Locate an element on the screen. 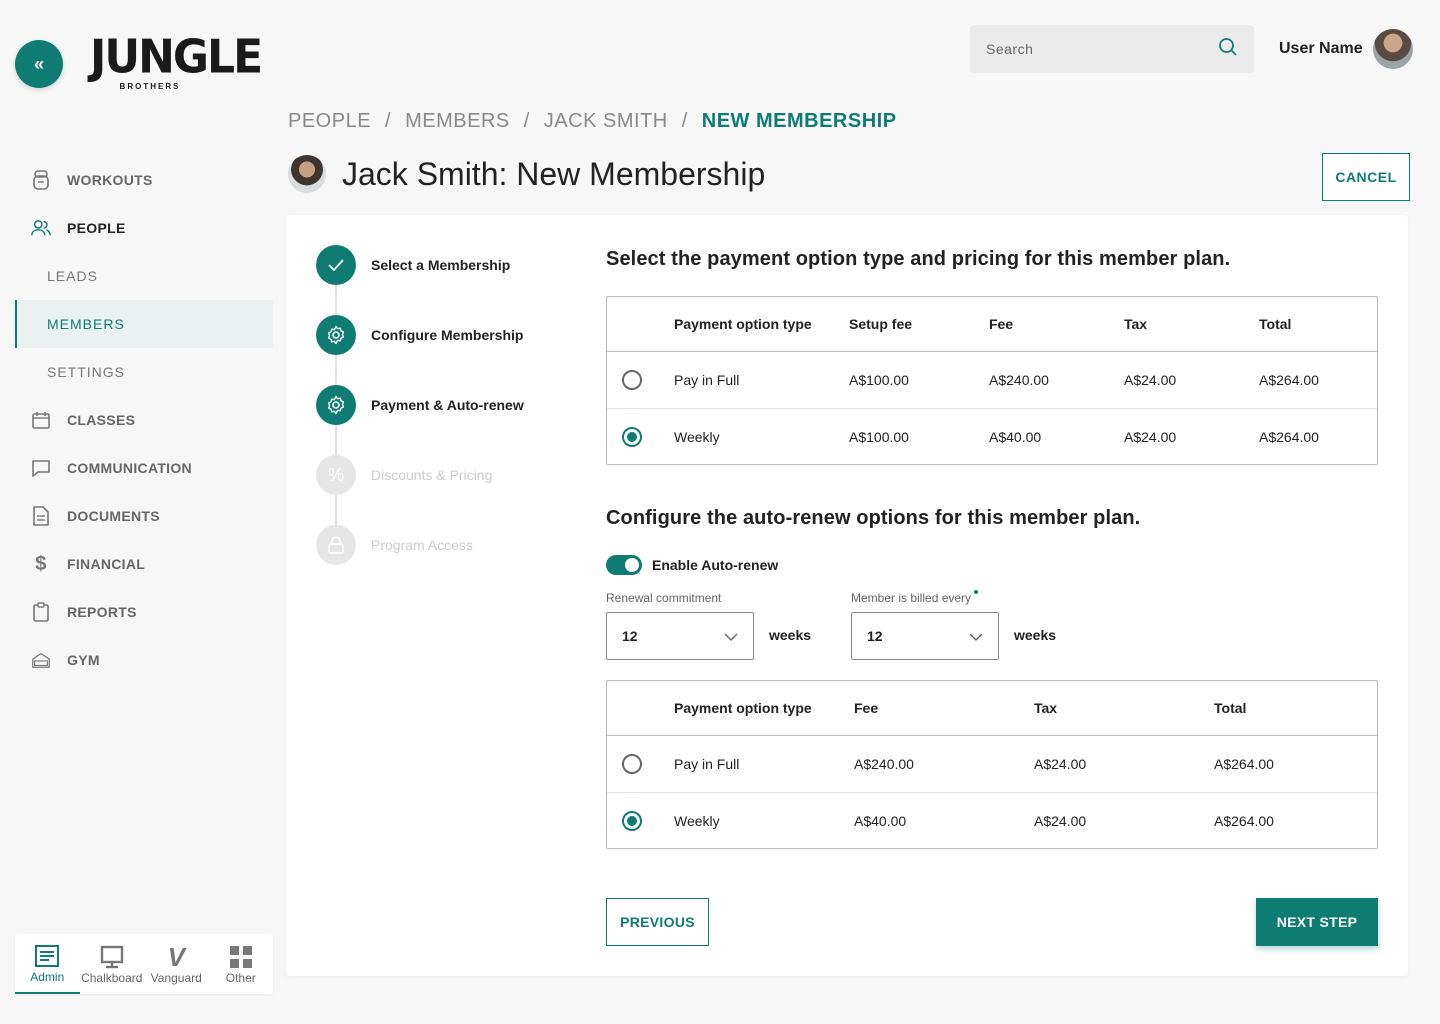 Image resolution: width=1440 pixels, height=1024 pixels. switcher-chalkboard: Chalkboard is located at coordinates (112, 964).